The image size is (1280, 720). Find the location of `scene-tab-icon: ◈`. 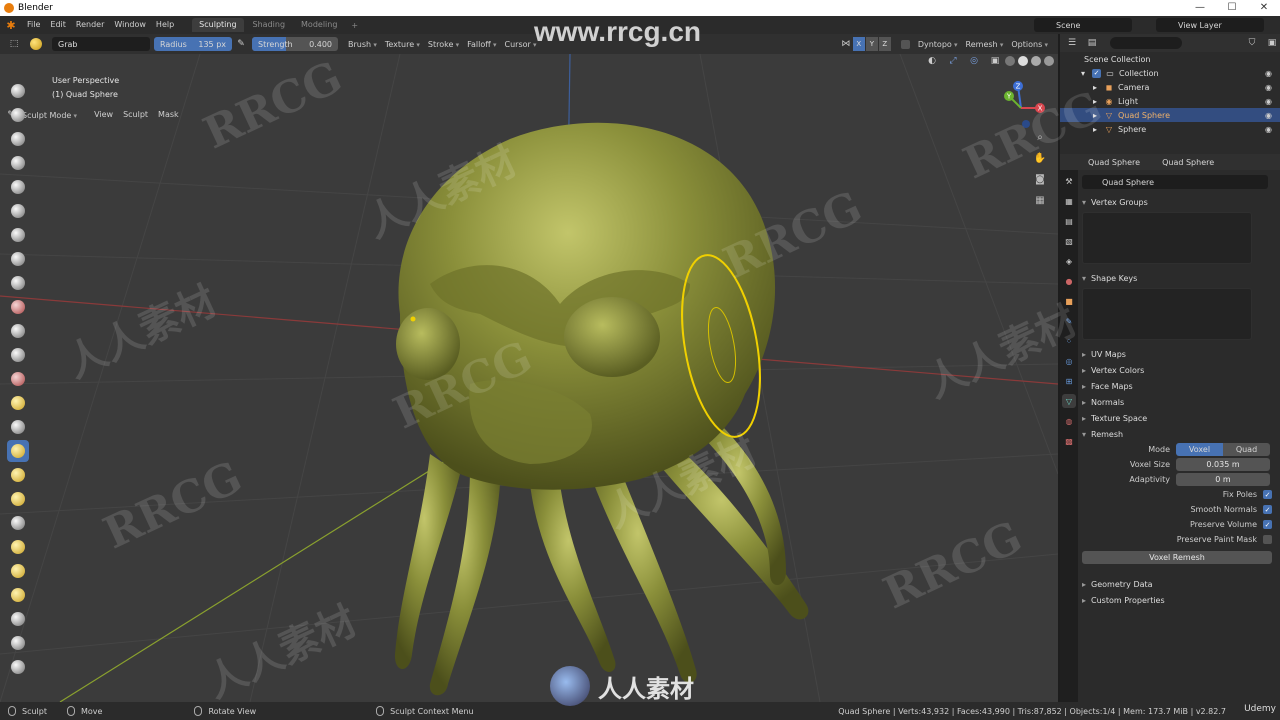

scene-tab-icon: ◈ is located at coordinates (1069, 261).